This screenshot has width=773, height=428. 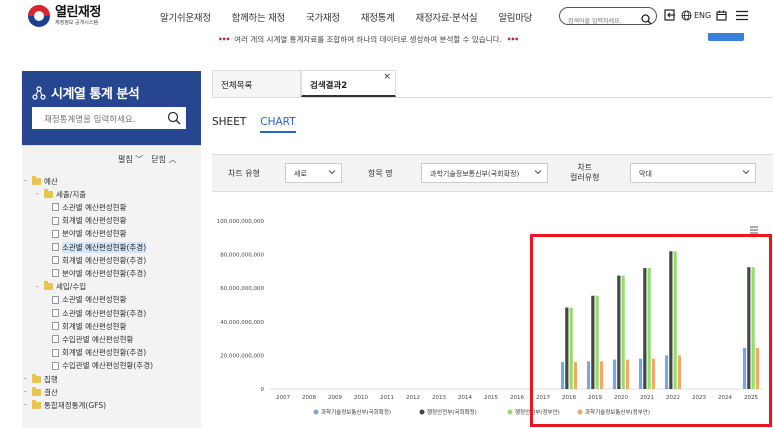 I want to click on main-nav: 알기쉬운재정 함께하는 재정 국가재정 재정통계 재정자료·분석실 알림마당, so click(x=356, y=17).